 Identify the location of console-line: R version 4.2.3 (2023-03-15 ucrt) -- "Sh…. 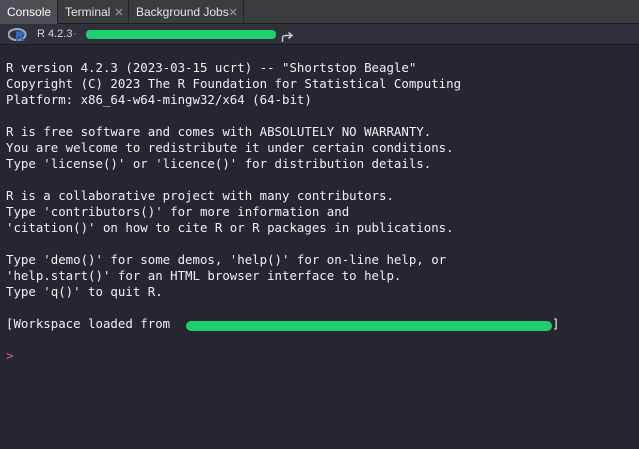
(211, 67).